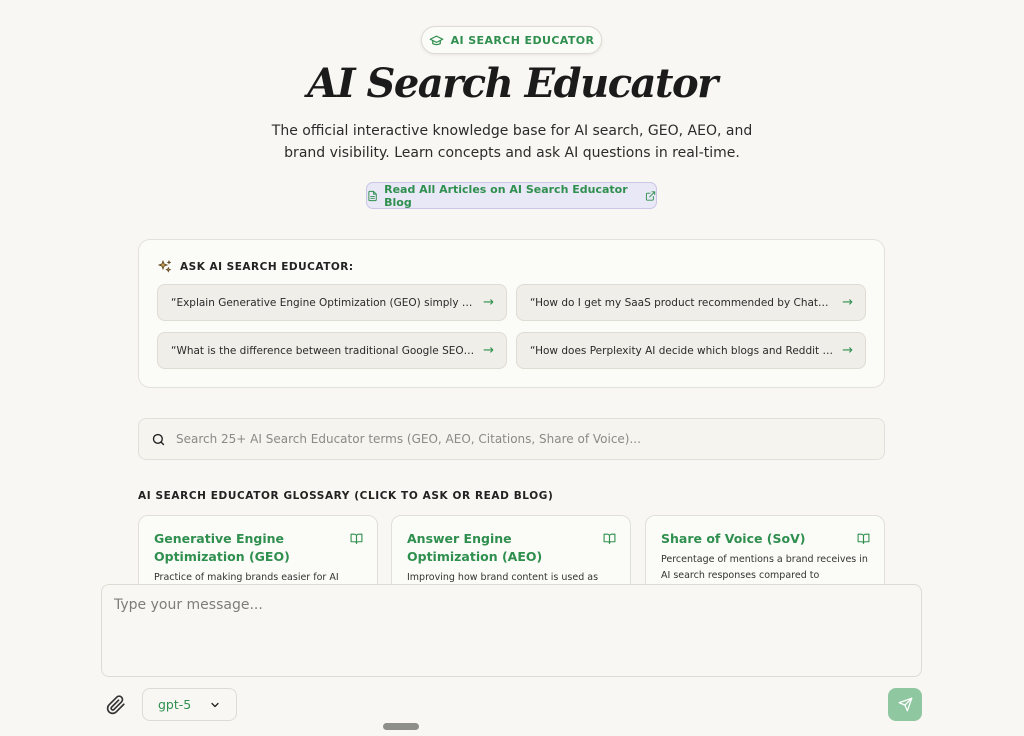  I want to click on glossary-term-name: Generative Engine Optimization (GEO), so click(222, 547).